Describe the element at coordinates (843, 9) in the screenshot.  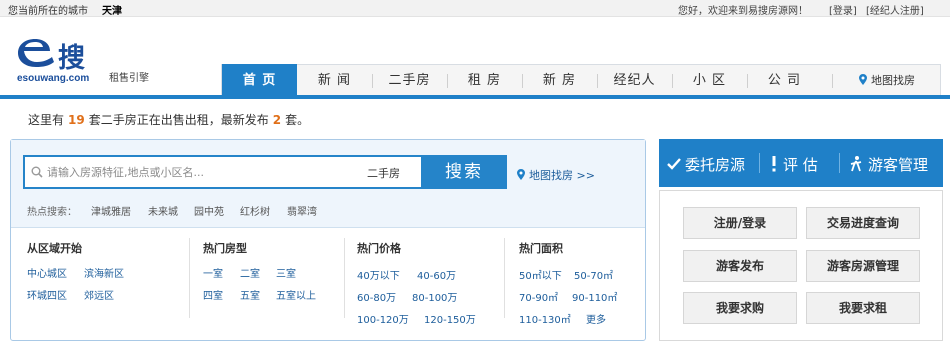
I see `login-link: [登录]` at that location.